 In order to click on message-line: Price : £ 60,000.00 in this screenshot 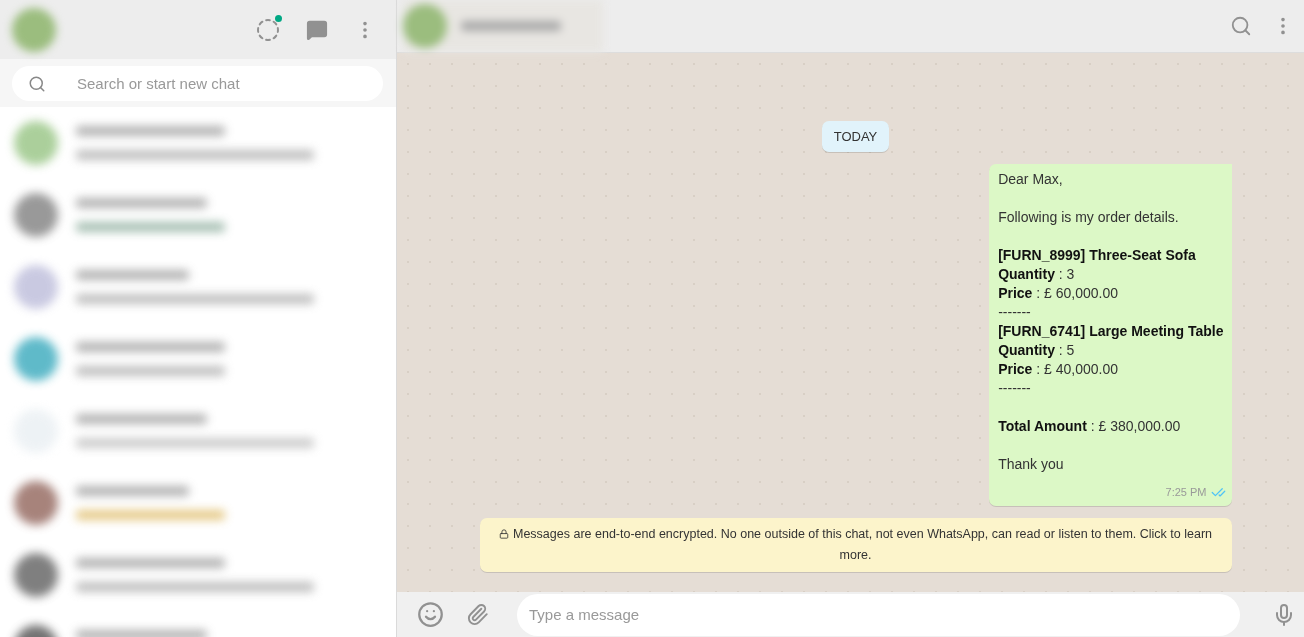, I will do `click(1059, 293)`.